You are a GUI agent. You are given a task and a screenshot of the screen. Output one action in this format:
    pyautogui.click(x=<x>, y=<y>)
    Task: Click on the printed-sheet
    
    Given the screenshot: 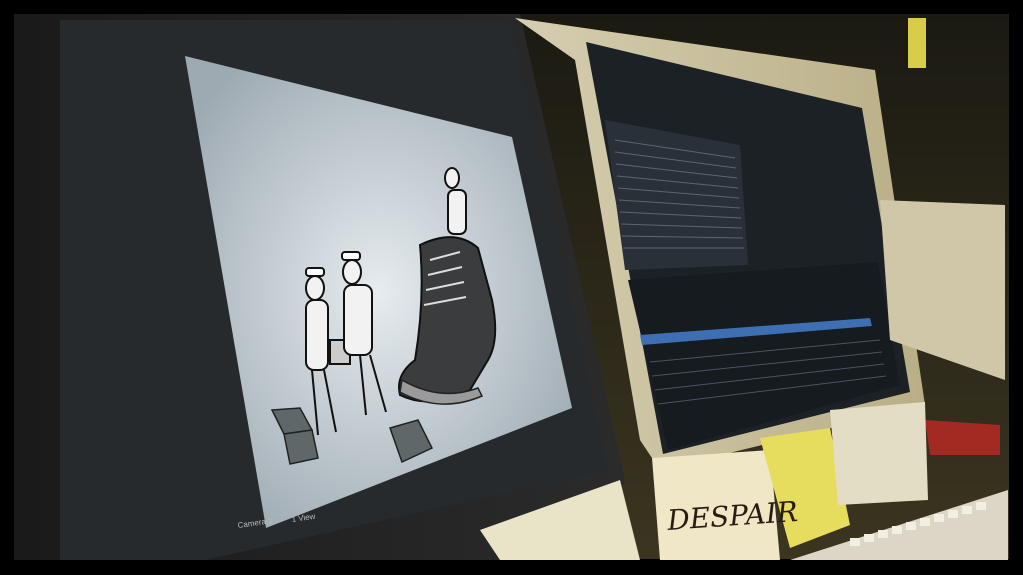 What is the action you would take?
    pyautogui.click(x=879, y=453)
    